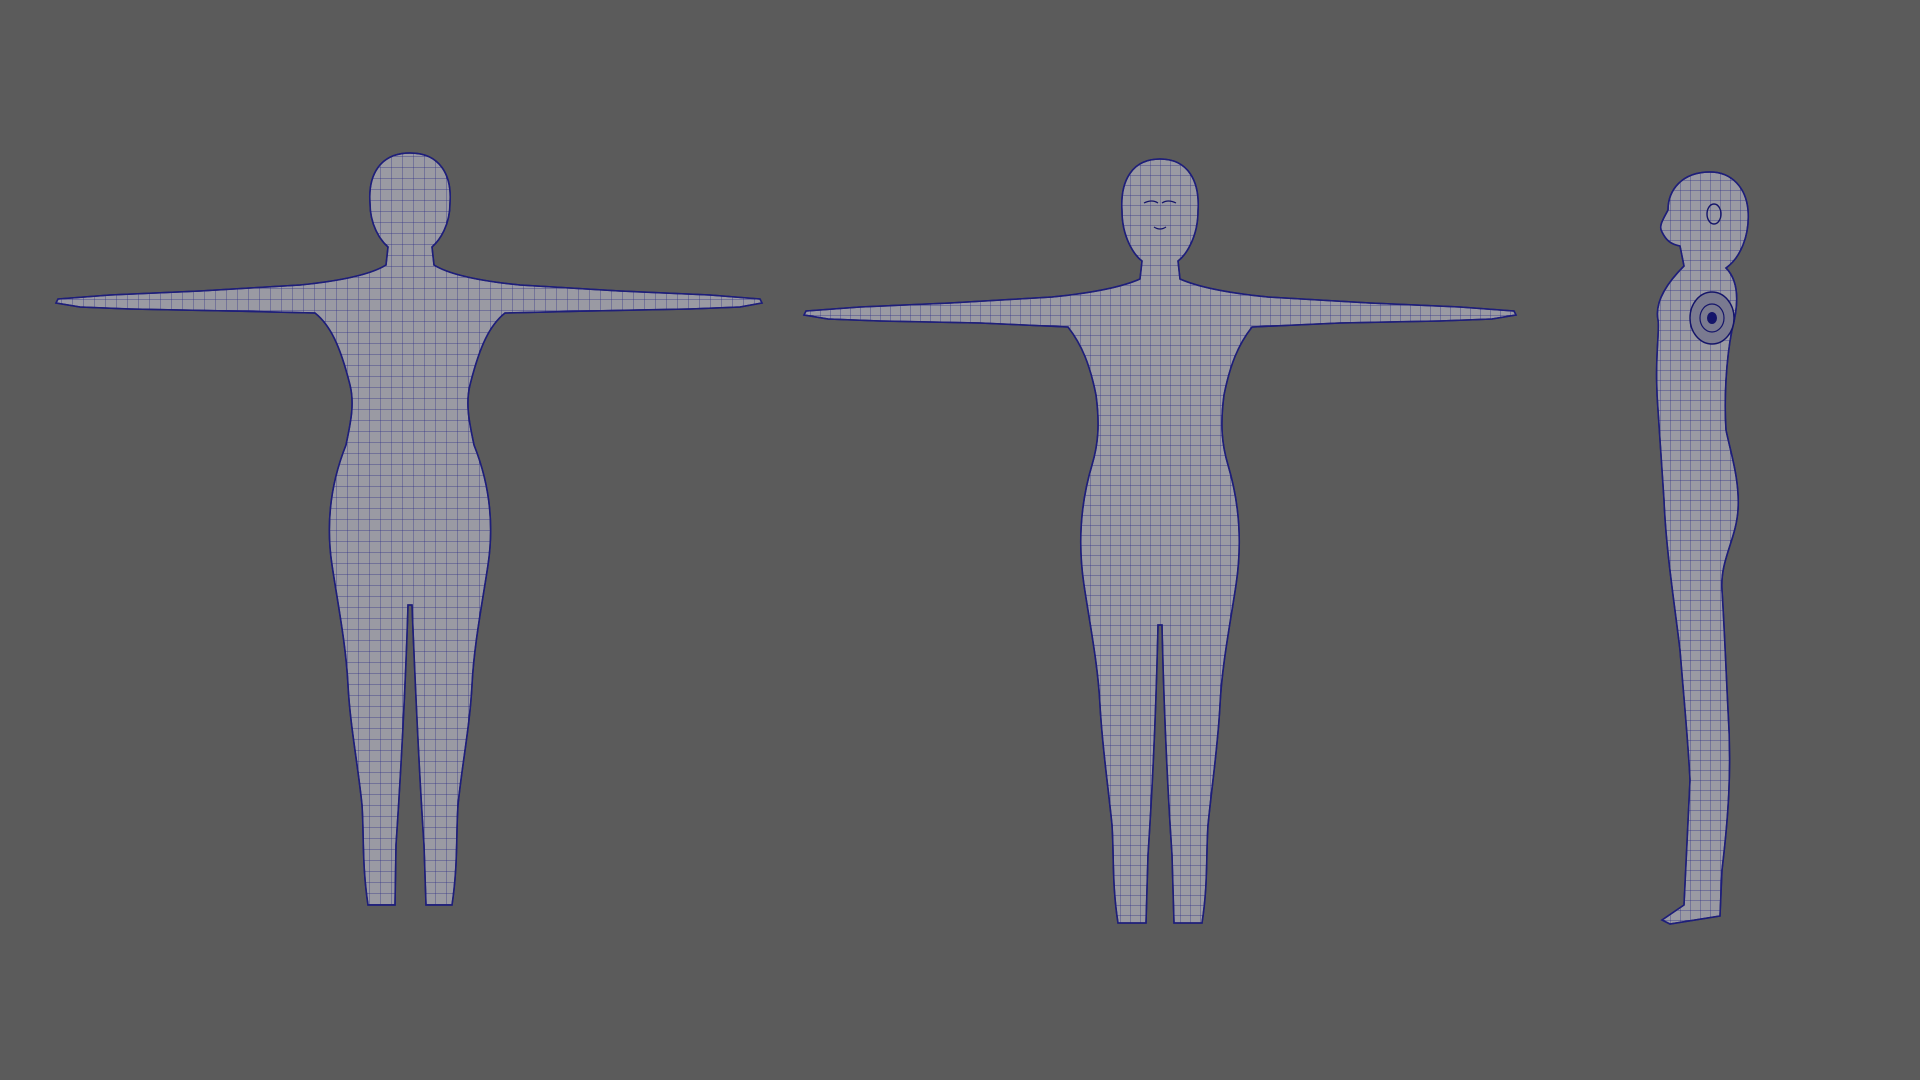 Image resolution: width=1920 pixels, height=1080 pixels. I want to click on arm-cluster, so click(1712, 318).